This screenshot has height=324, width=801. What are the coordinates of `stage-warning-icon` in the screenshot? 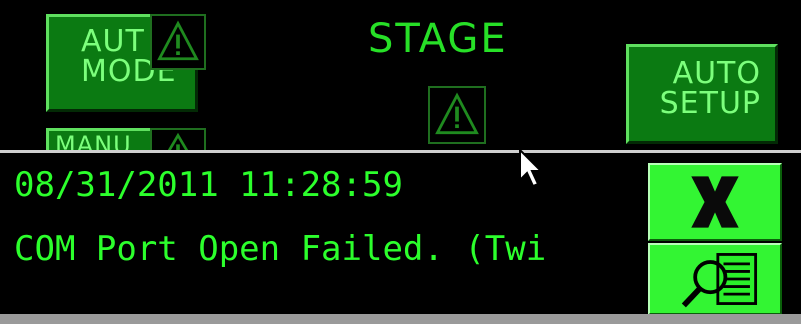 It's located at (457, 115).